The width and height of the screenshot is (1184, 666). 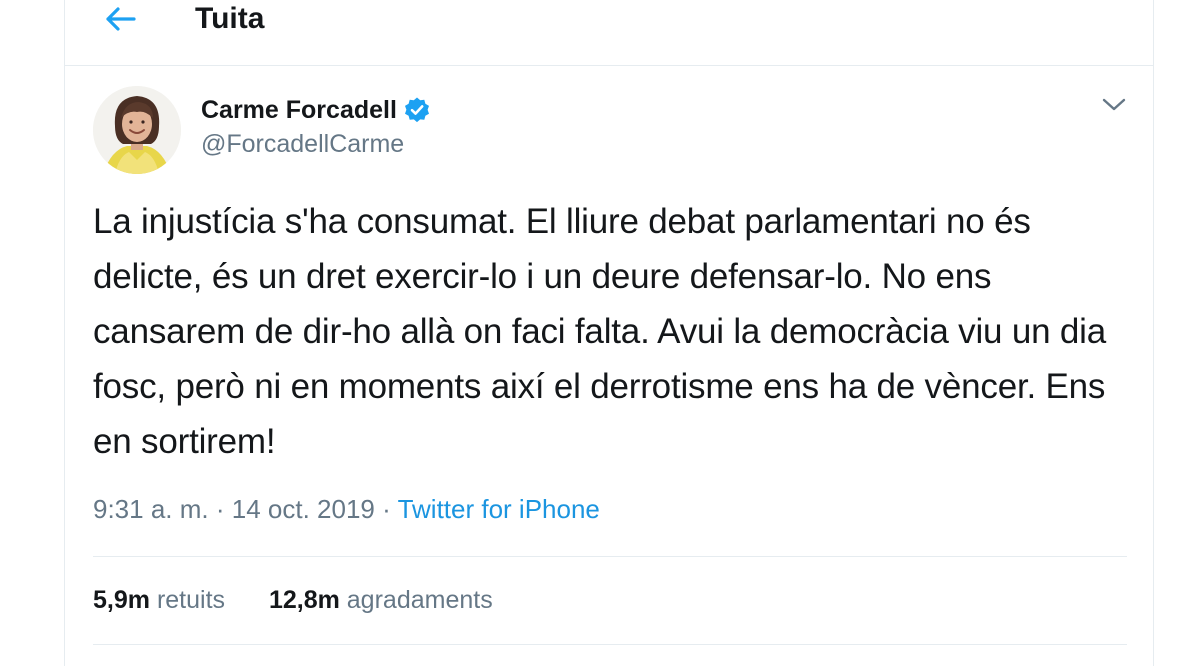 I want to click on tweet-stats: 5,9m retuits 12,8m agradaments, so click(x=293, y=600).